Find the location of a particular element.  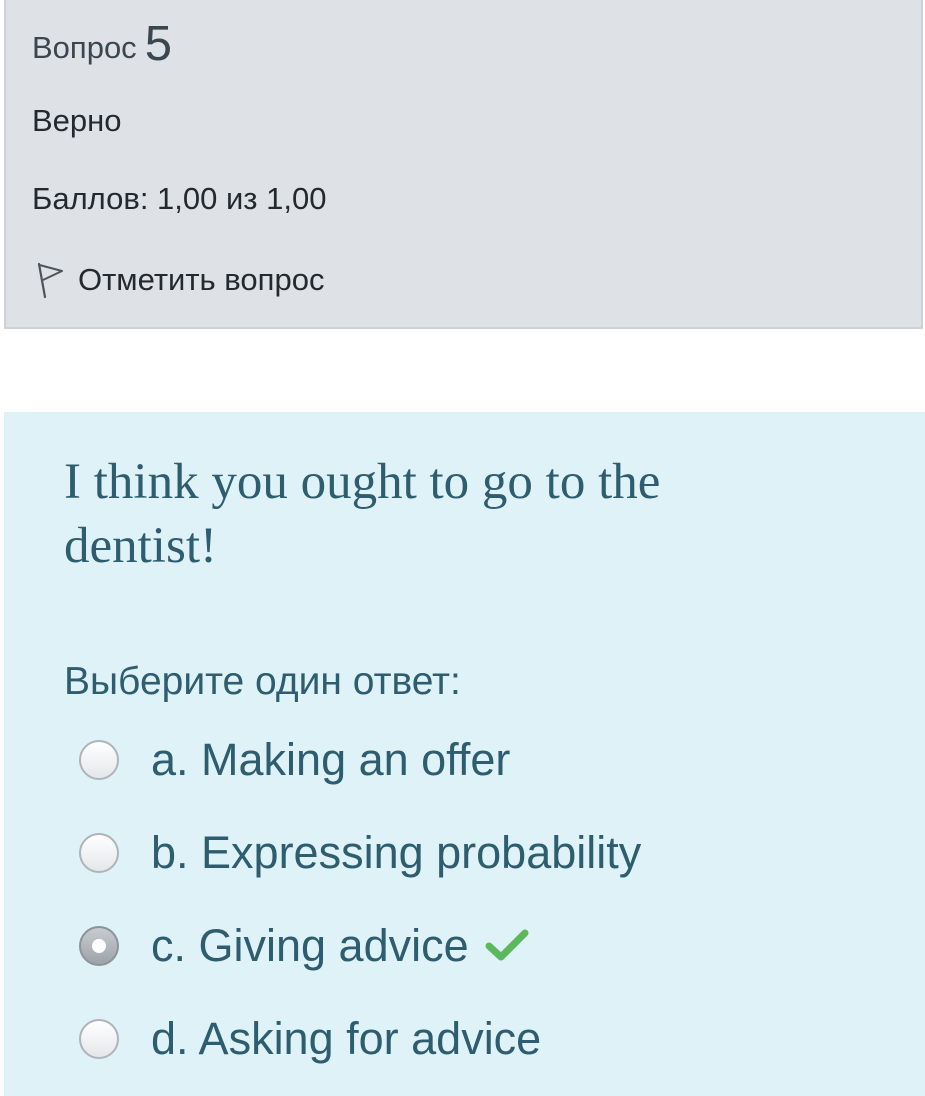

radio-c-selected is located at coordinates (99, 946).